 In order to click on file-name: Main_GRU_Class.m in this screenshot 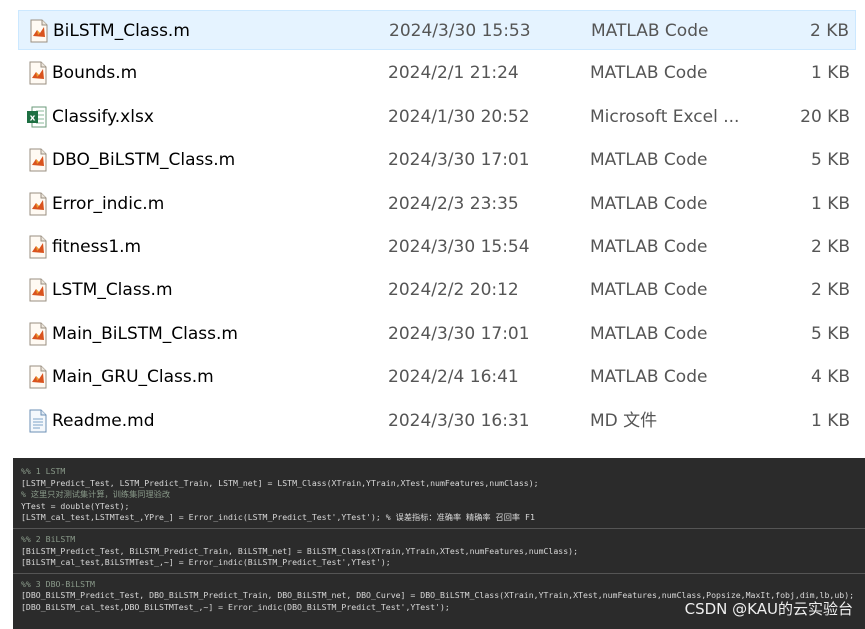, I will do `click(133, 377)`.